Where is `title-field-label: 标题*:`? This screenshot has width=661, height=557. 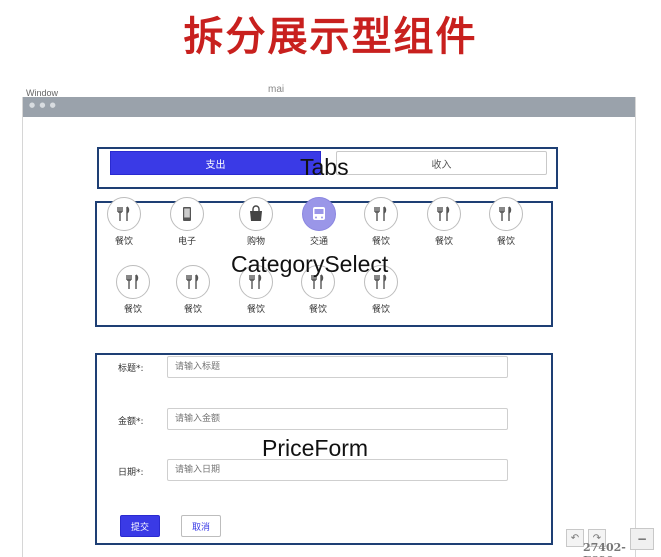
title-field-label: 标题*: is located at coordinates (131, 369).